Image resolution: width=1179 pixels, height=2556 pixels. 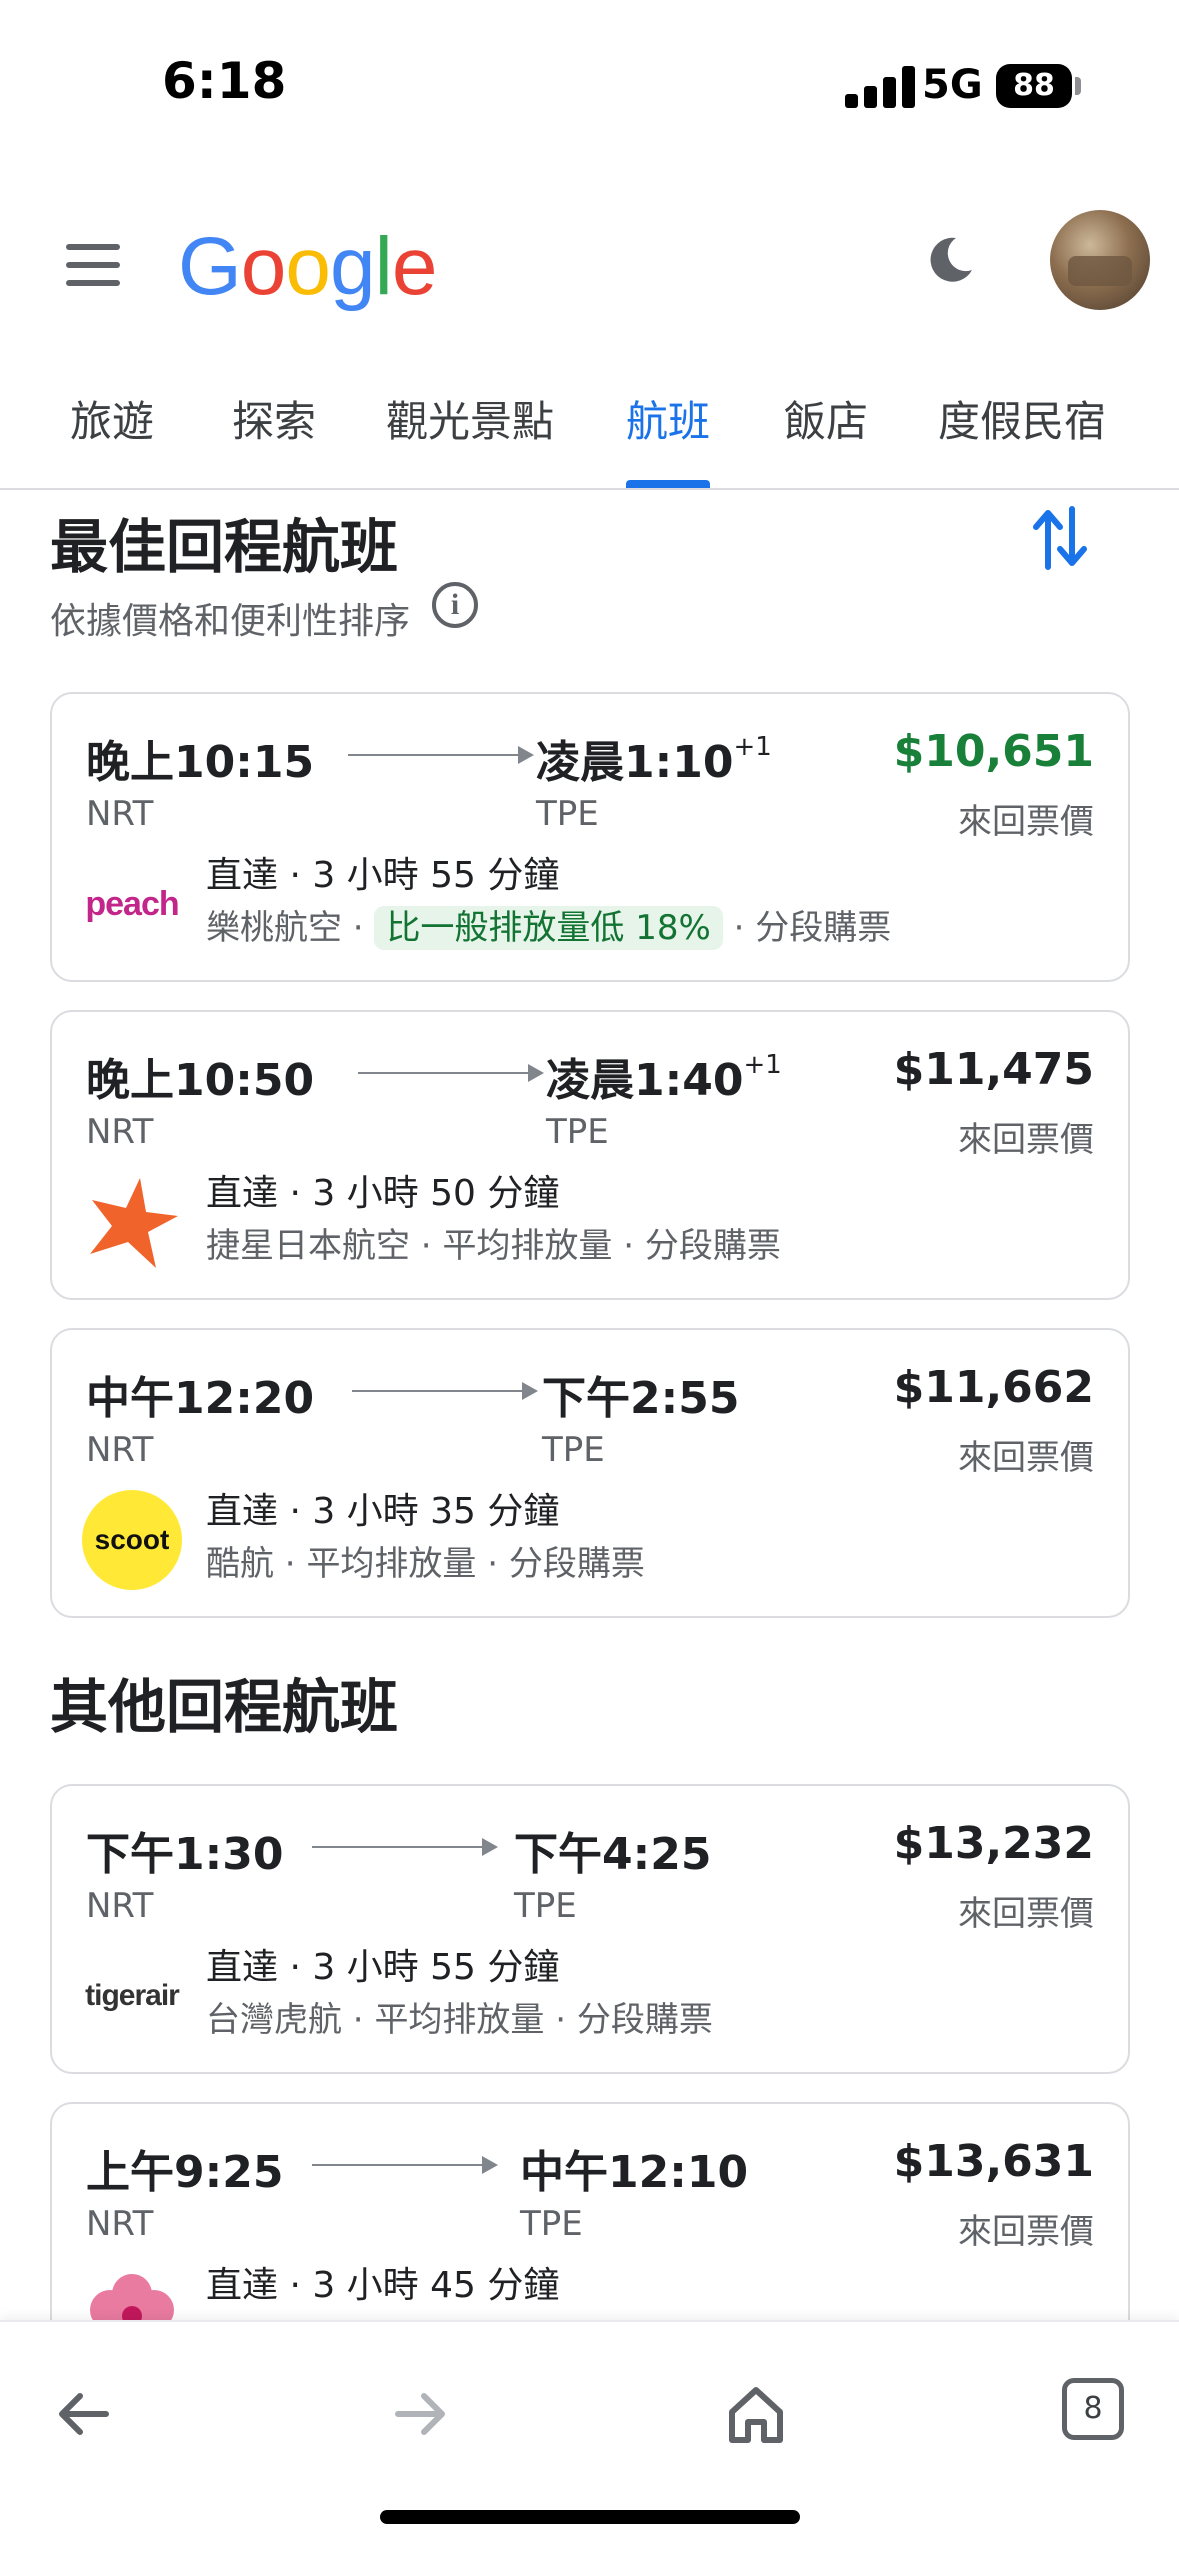 What do you see at coordinates (993, 751) in the screenshot?
I see `price: $10,651` at bounding box center [993, 751].